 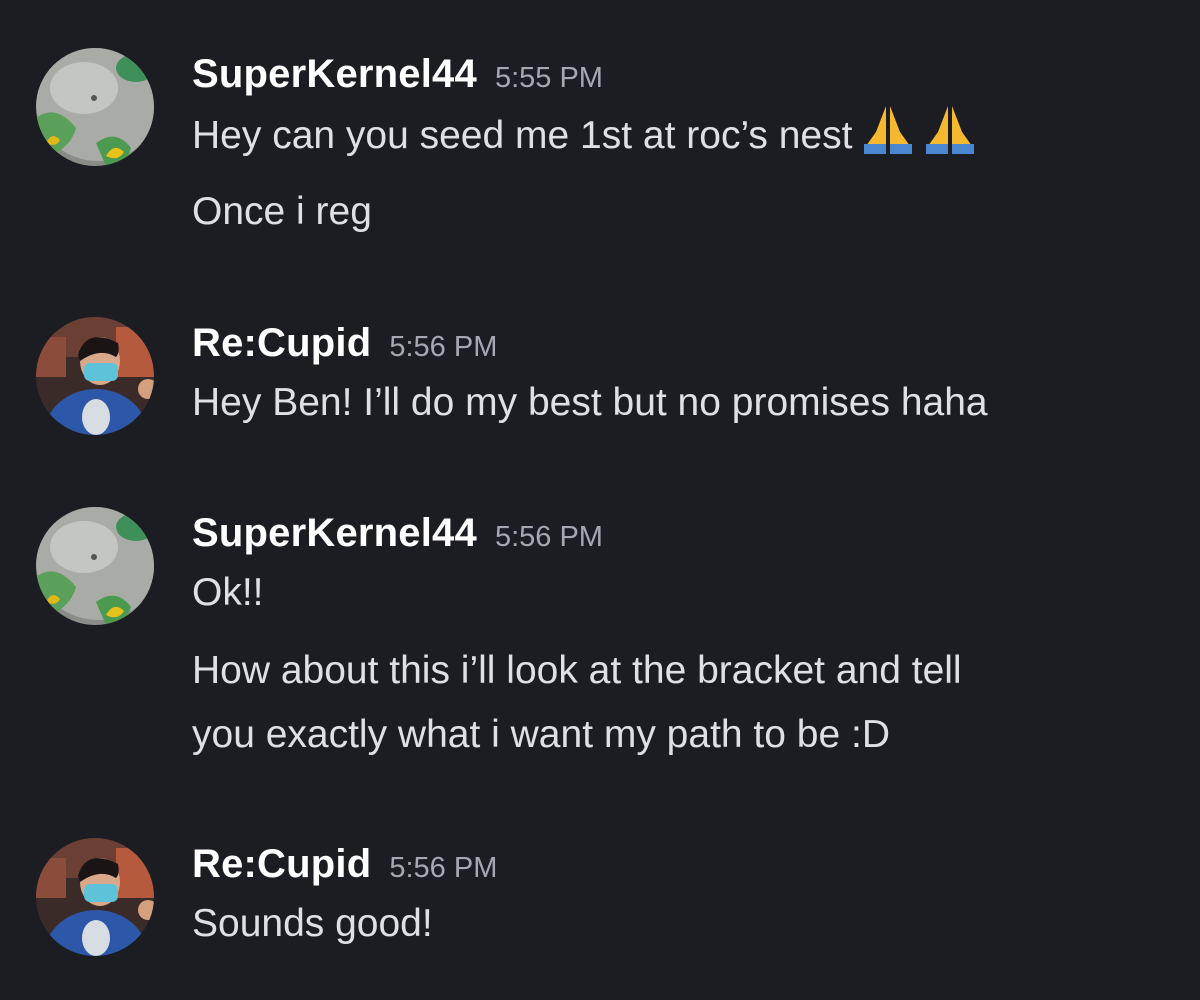 What do you see at coordinates (548, 78) in the screenshot?
I see `timestamp: 5:55 PM` at bounding box center [548, 78].